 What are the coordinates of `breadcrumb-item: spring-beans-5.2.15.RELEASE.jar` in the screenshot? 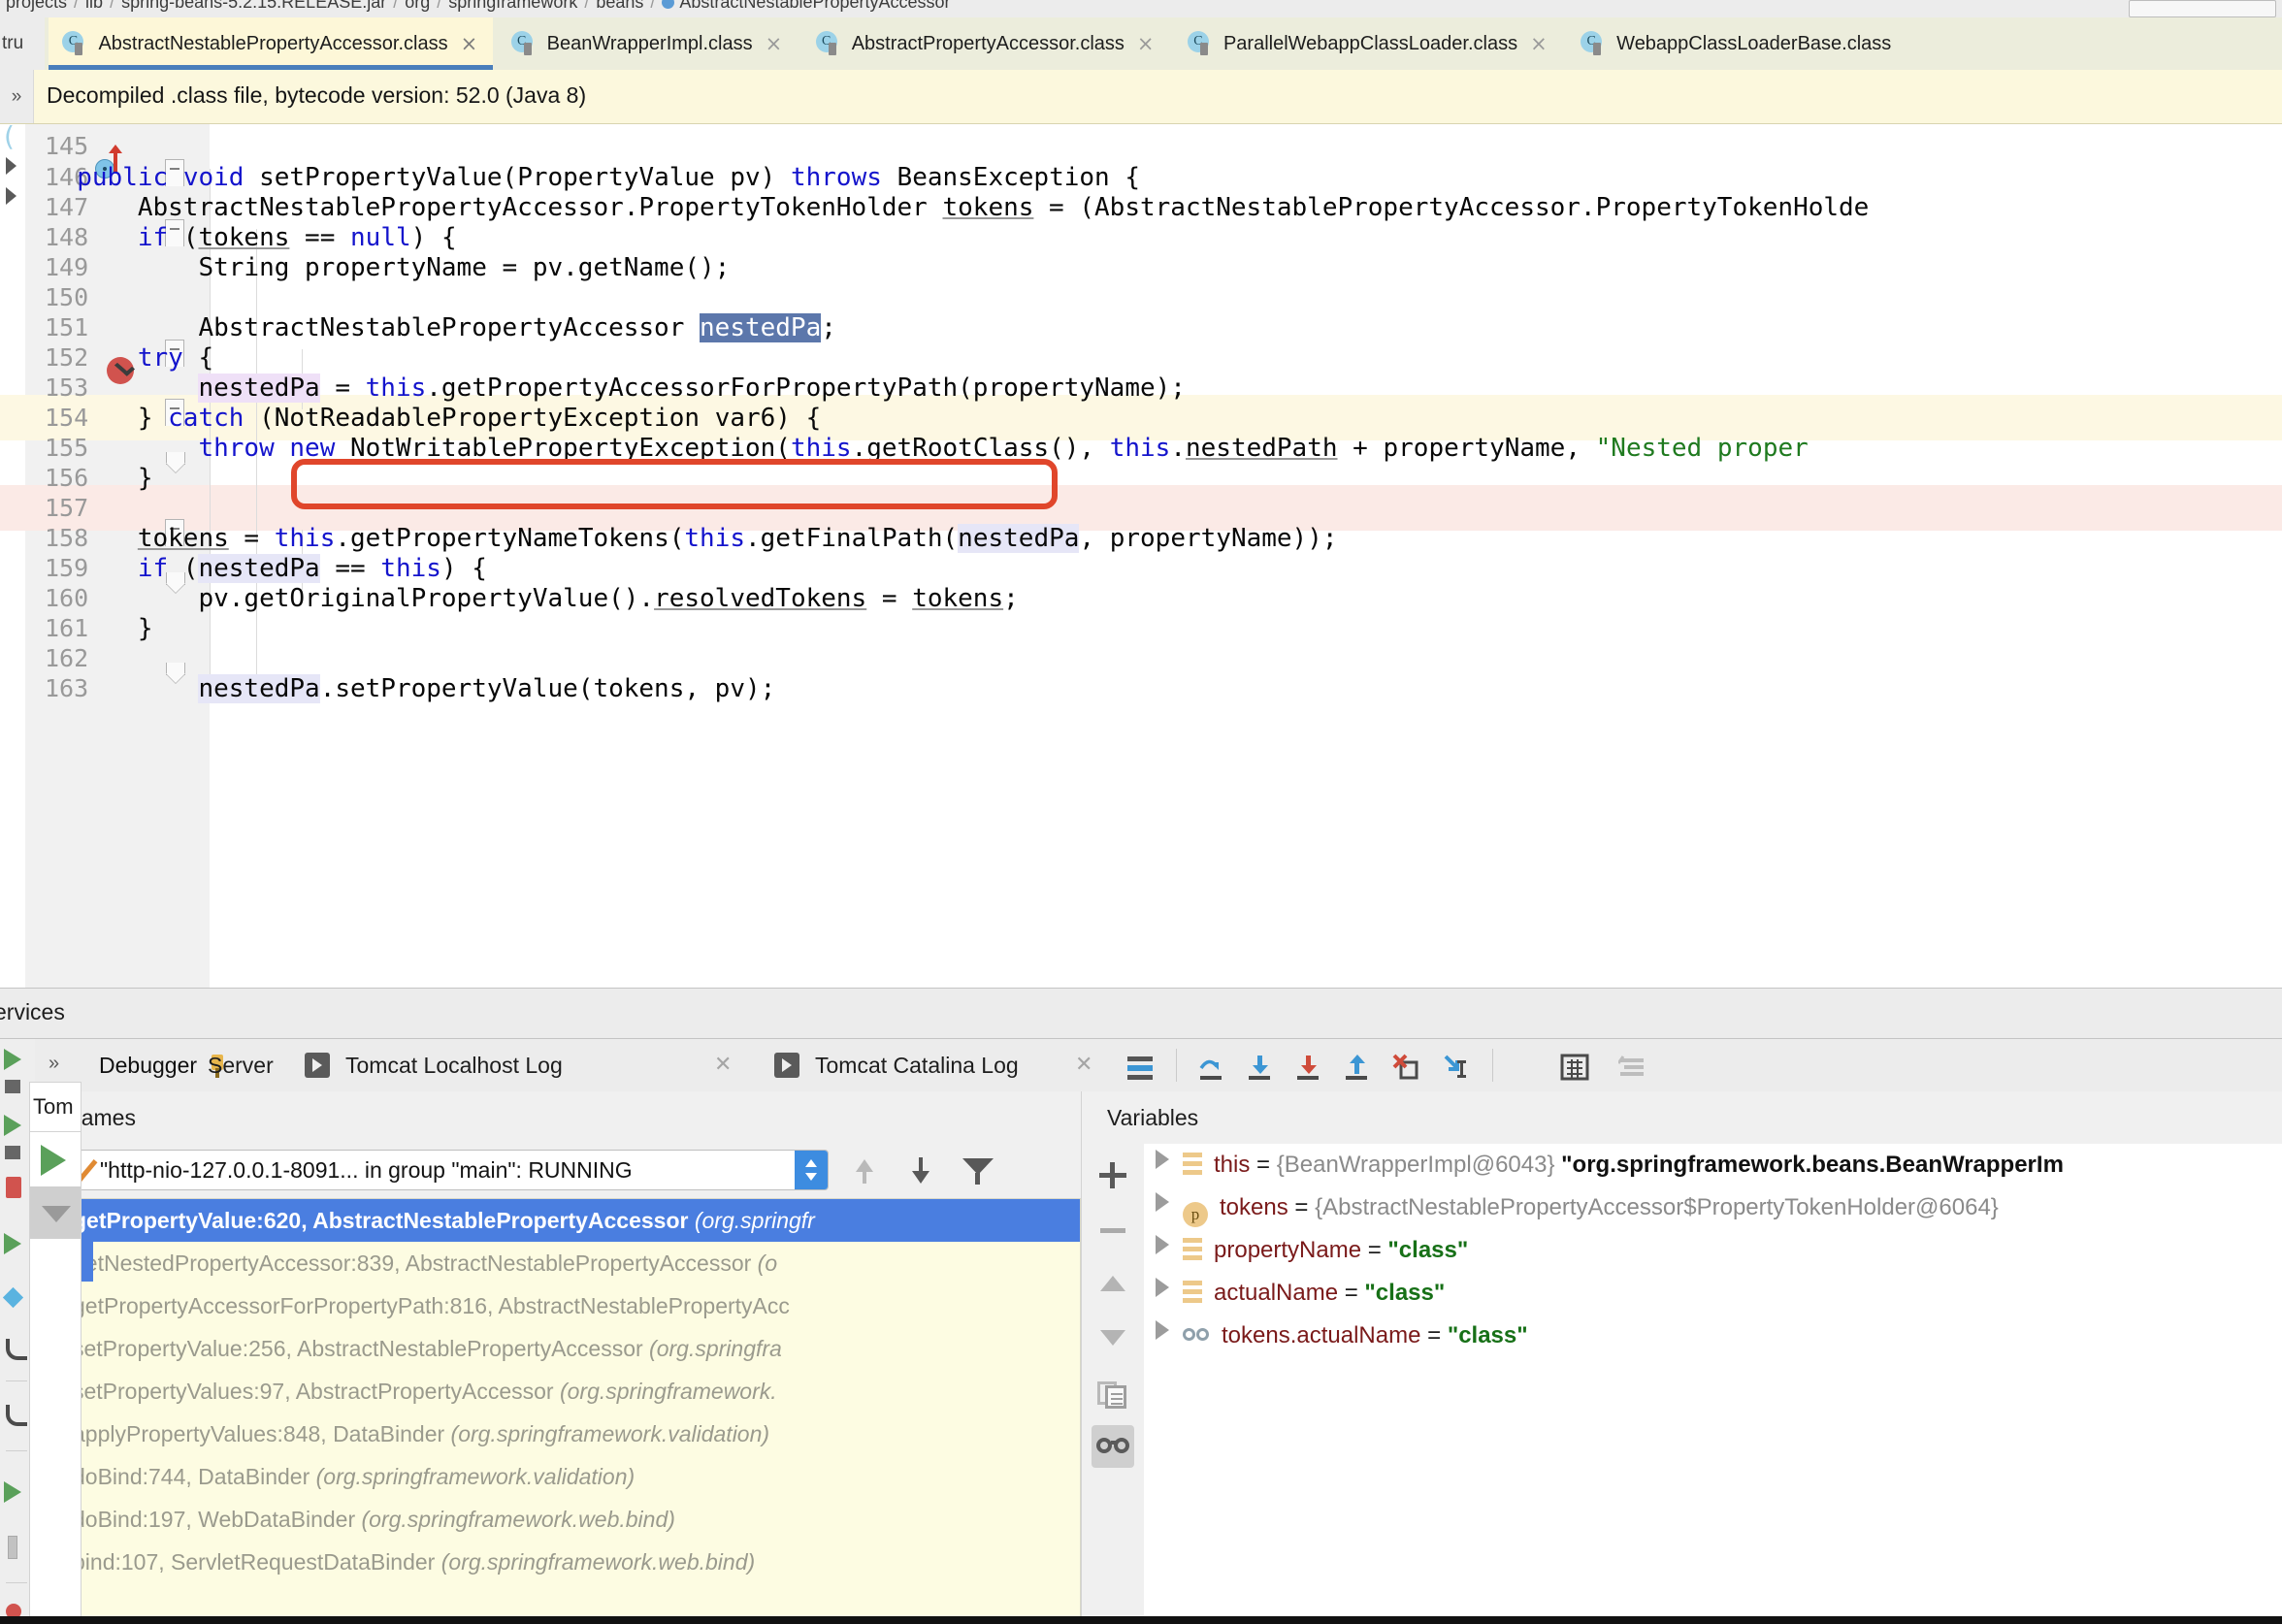 It's located at (253, 6).